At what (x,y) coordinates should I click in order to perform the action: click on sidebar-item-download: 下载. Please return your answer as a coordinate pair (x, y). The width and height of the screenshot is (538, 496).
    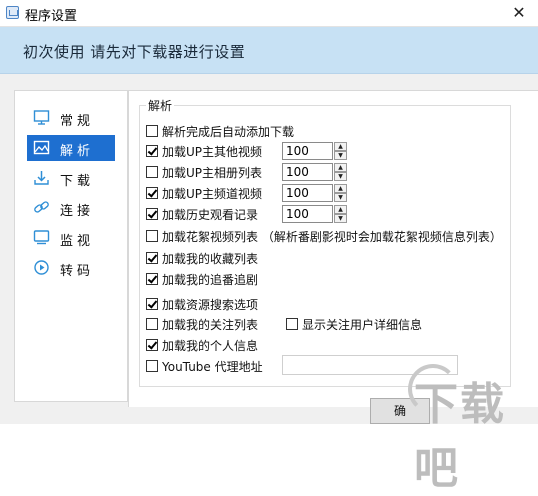
    Looking at the image, I should click on (71, 178).